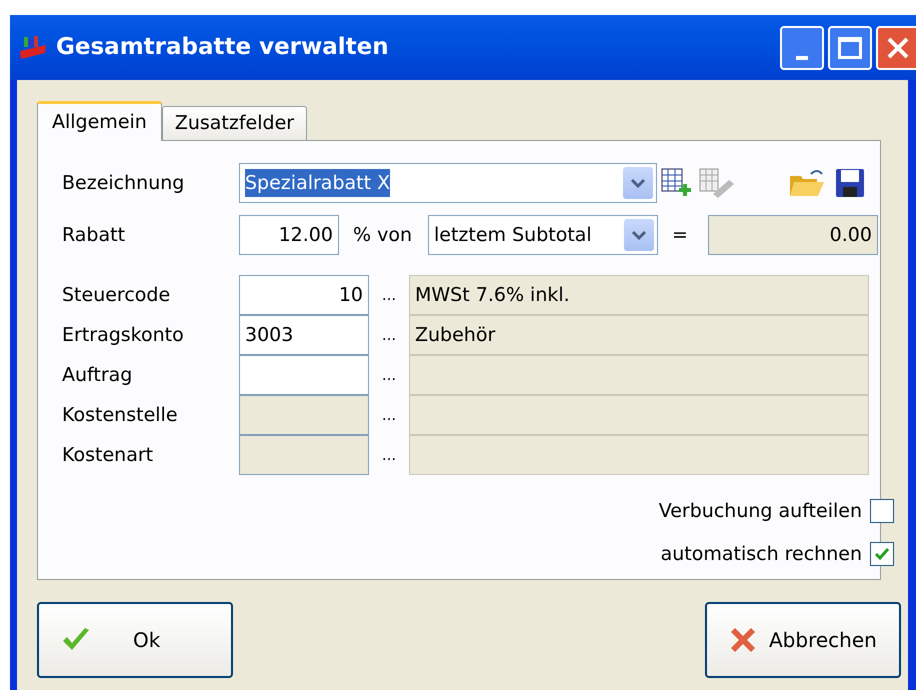  I want to click on field-label: Kostenstelle, so click(120, 415).